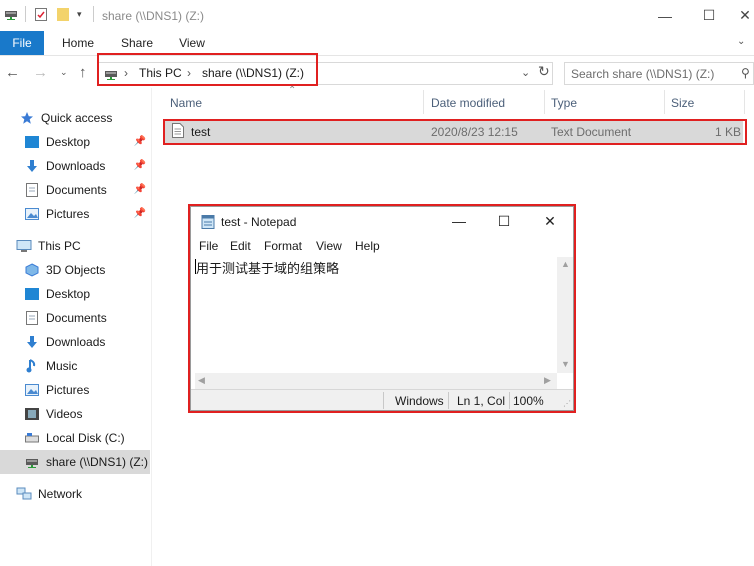  What do you see at coordinates (64, 72) in the screenshot?
I see `recent-locations-icon: ⌄` at bounding box center [64, 72].